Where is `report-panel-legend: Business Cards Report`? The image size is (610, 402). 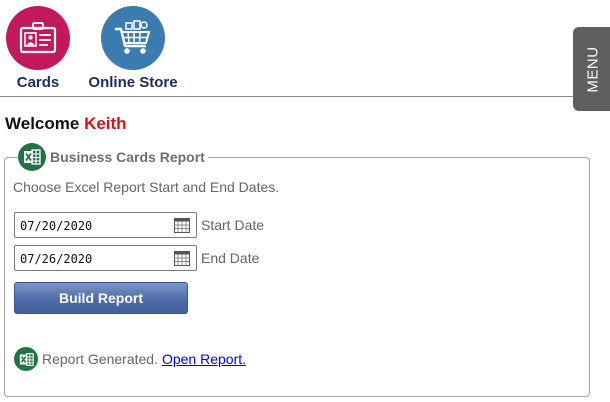
report-panel-legend: Business Cards Report is located at coordinates (112, 157).